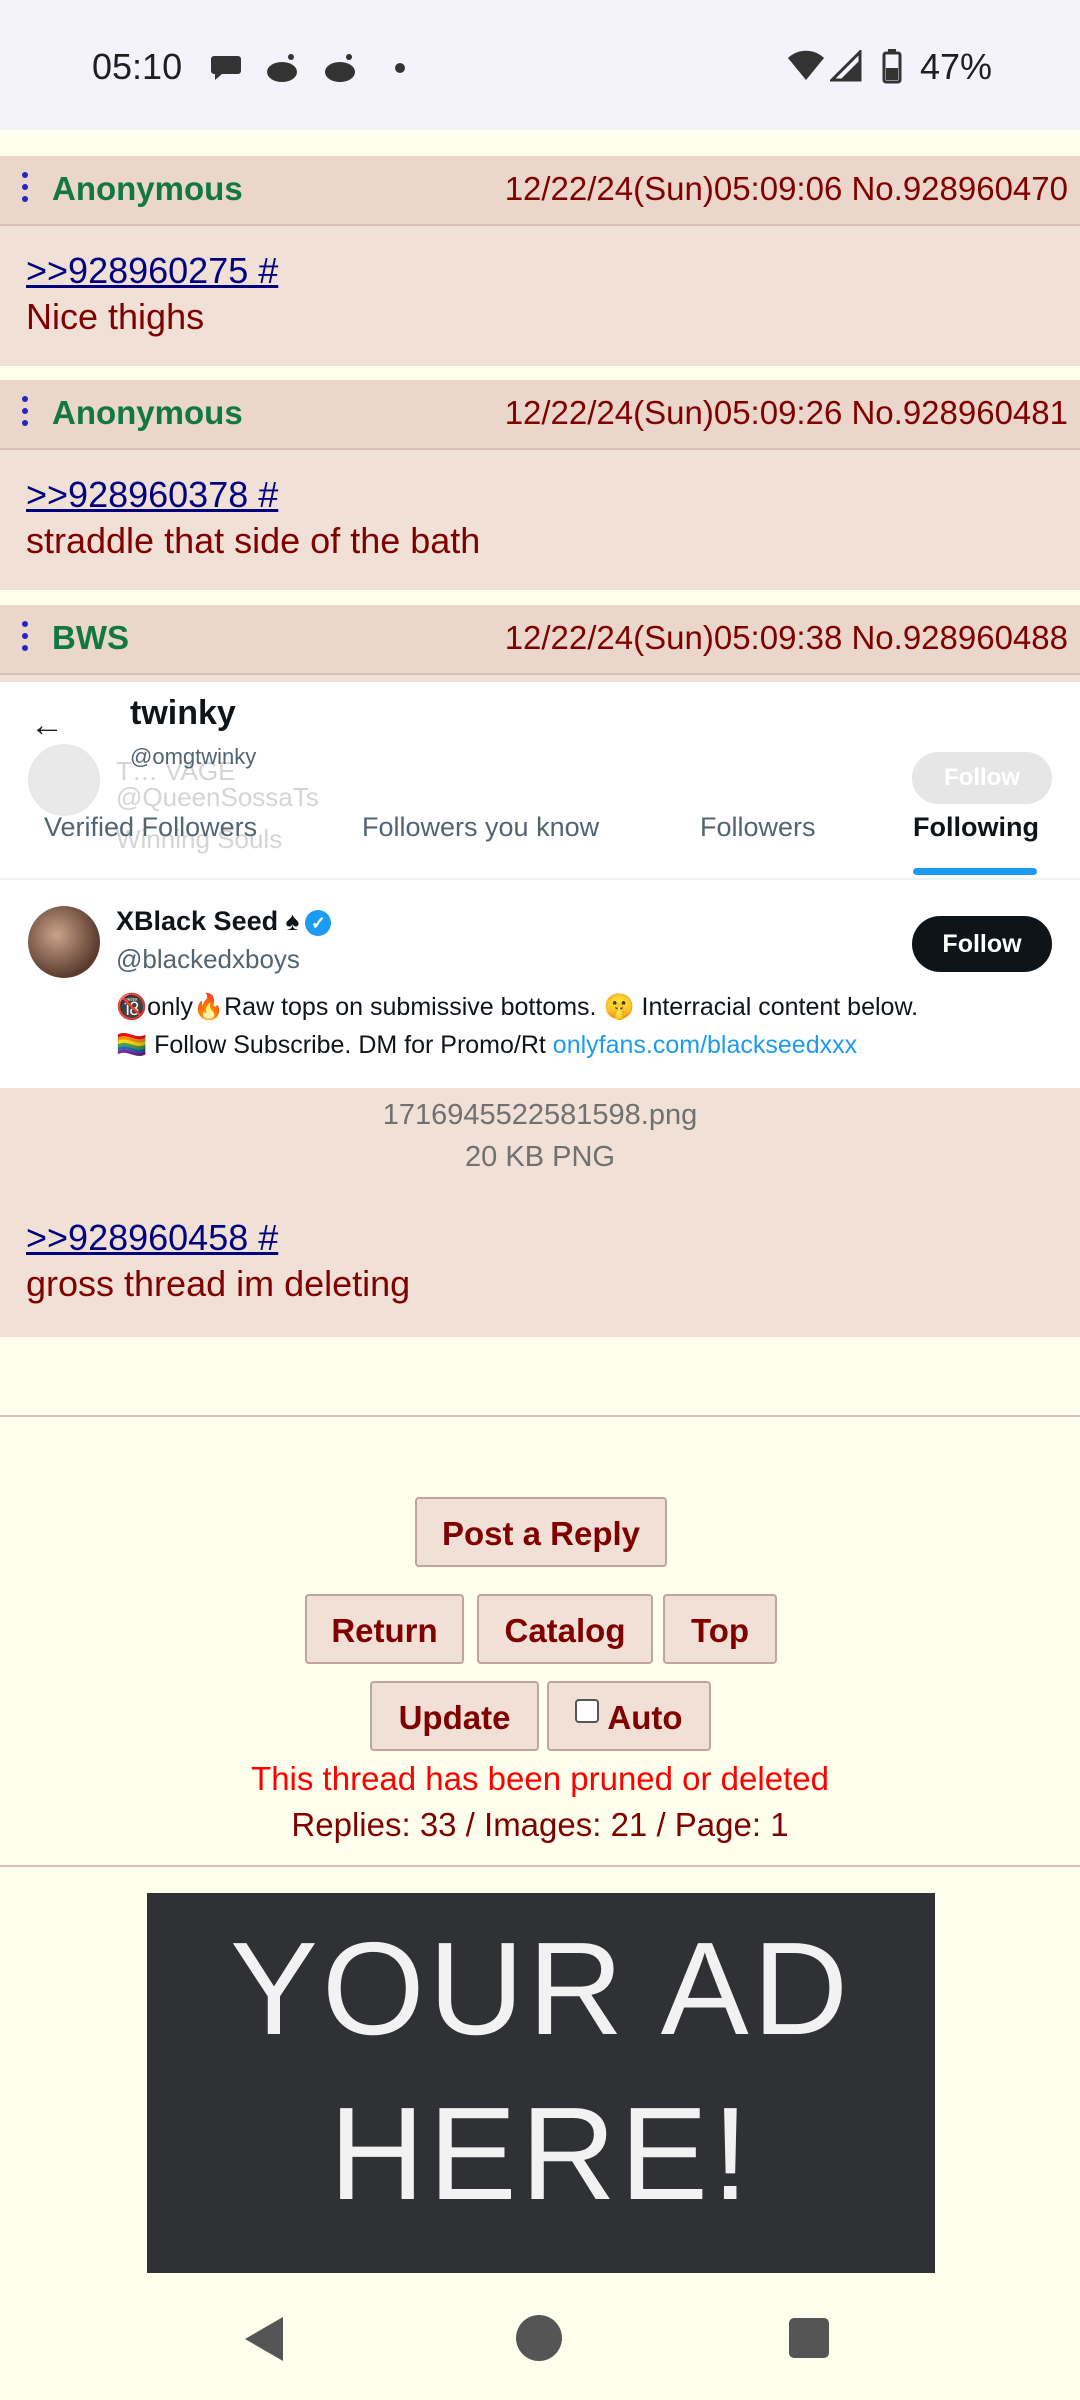 Image resolution: width=1080 pixels, height=2400 pixels. What do you see at coordinates (47, 725) in the screenshot?
I see `back-arrow-icon: ←` at bounding box center [47, 725].